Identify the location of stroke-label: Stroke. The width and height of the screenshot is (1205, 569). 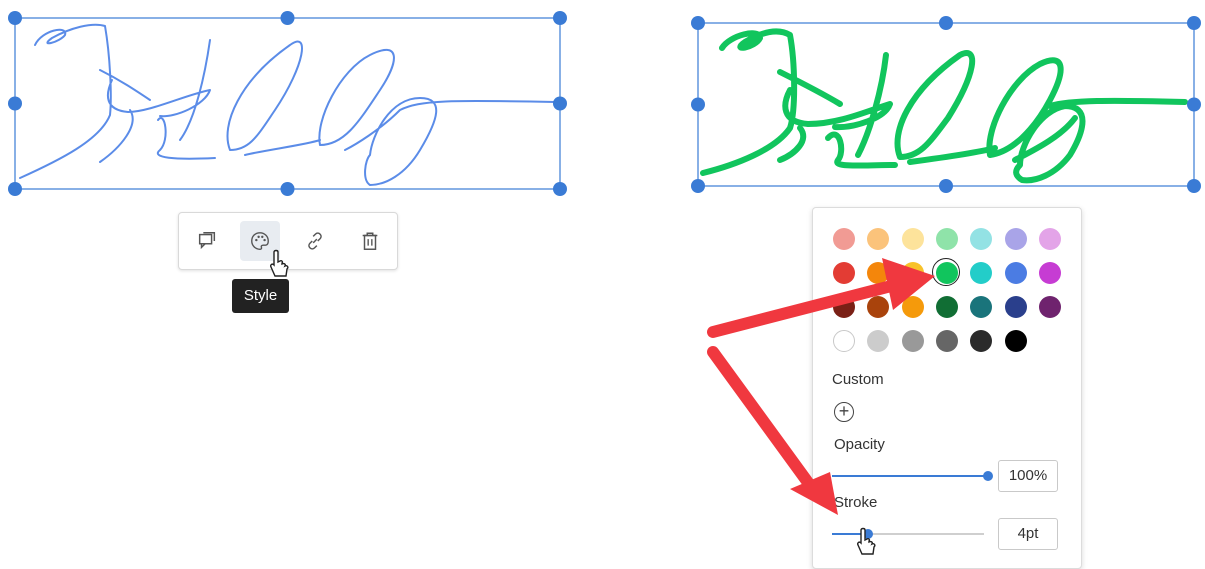
(856, 502).